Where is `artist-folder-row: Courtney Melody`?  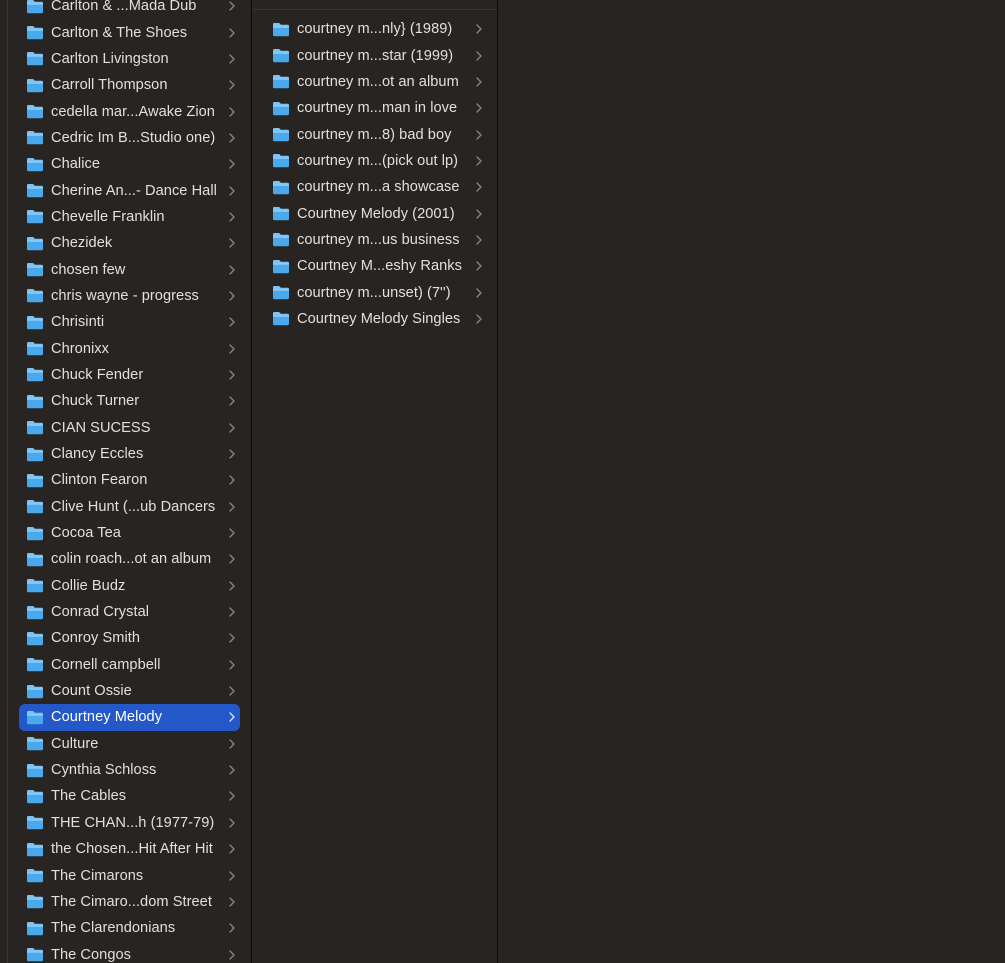 artist-folder-row: Courtney Melody is located at coordinates (129, 717).